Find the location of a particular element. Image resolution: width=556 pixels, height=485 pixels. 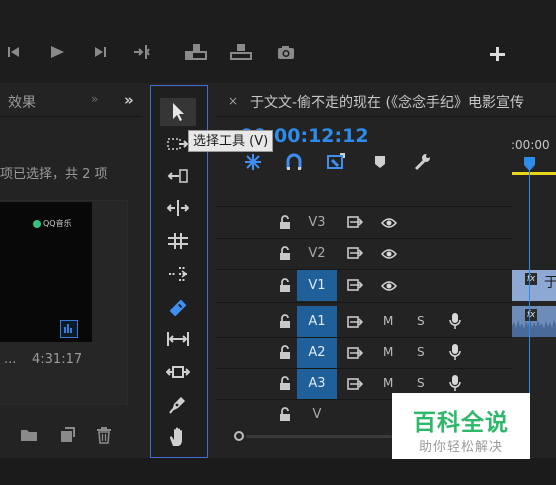

work-area-bar is located at coordinates (534, 173).